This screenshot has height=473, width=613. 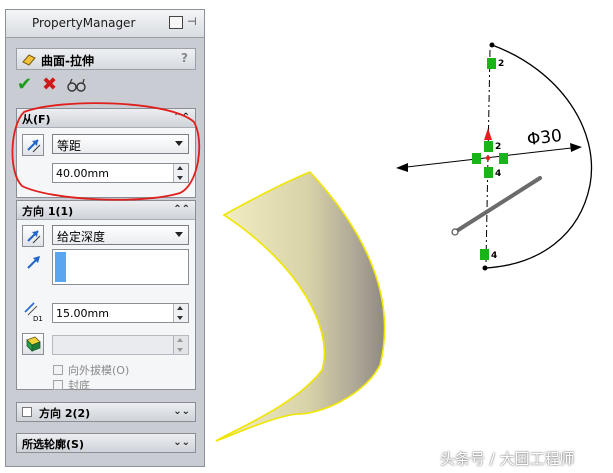 What do you see at coordinates (497, 205) in the screenshot?
I see `direction-vector-line` at bounding box center [497, 205].